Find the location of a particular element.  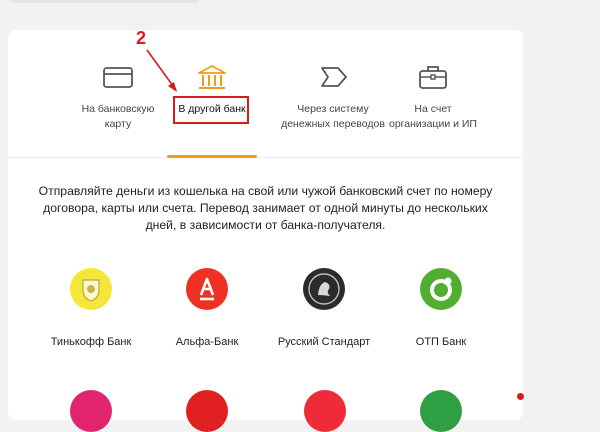

annotation-dot is located at coordinates (520, 396).